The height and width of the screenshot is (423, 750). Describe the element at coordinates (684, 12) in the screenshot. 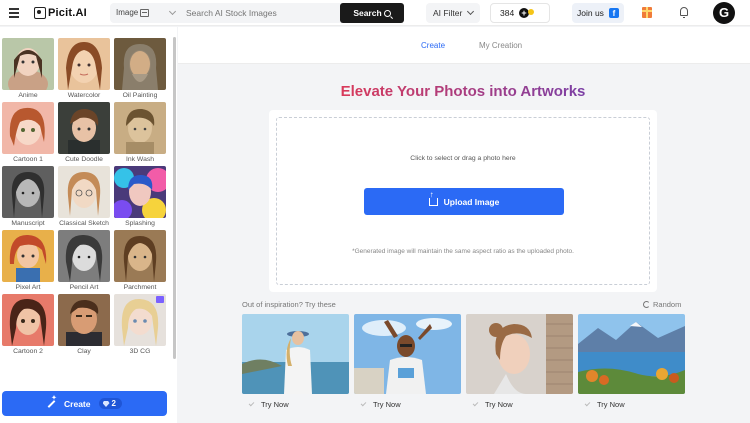

I see `bell-icon` at that location.